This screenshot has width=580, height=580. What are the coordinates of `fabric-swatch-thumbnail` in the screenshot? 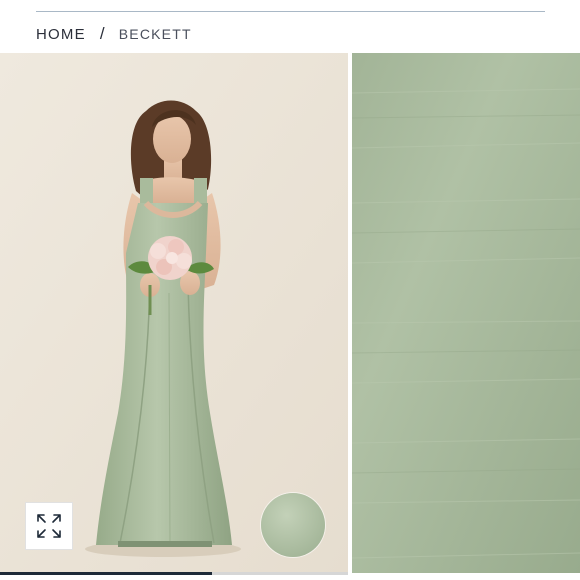 It's located at (293, 525).